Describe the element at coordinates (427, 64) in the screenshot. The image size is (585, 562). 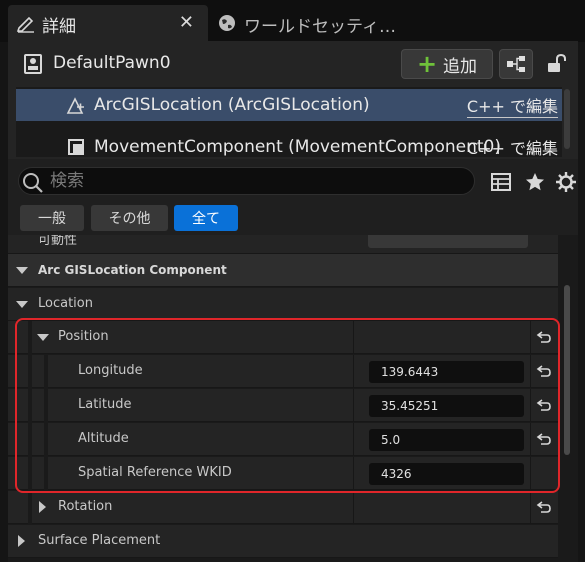
I see `plus-icon: +` at that location.